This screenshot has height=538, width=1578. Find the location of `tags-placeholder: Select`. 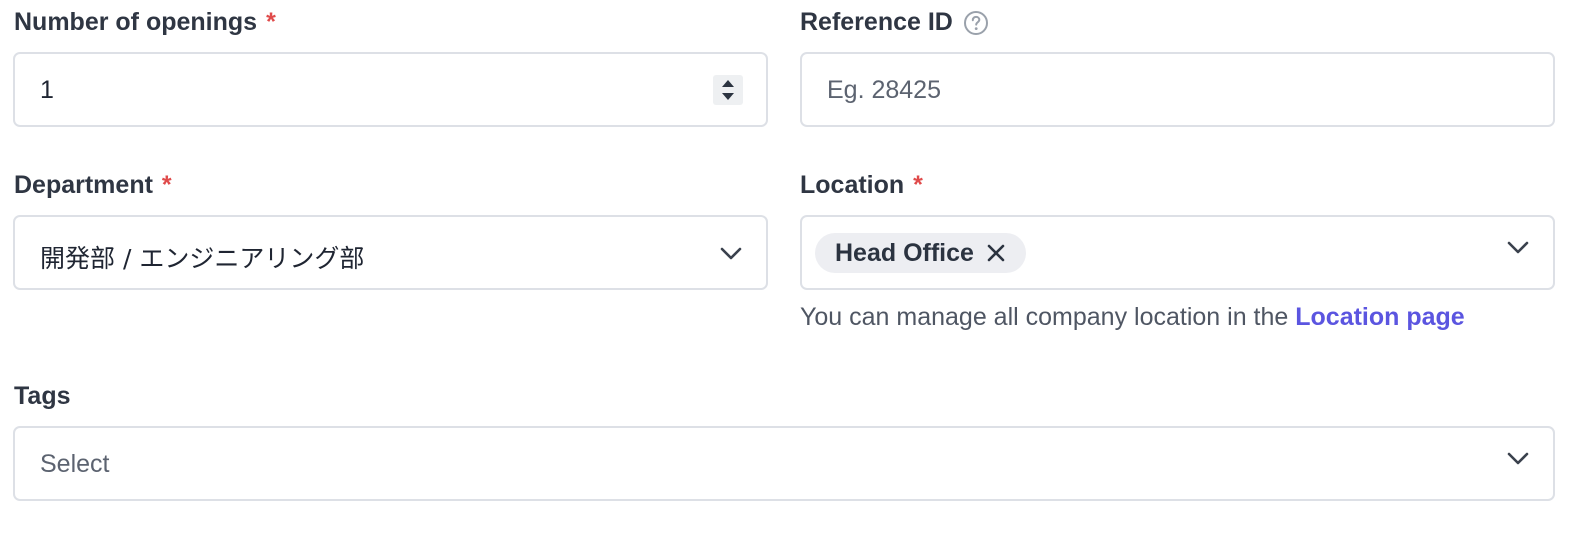

tags-placeholder: Select is located at coordinates (74, 464).